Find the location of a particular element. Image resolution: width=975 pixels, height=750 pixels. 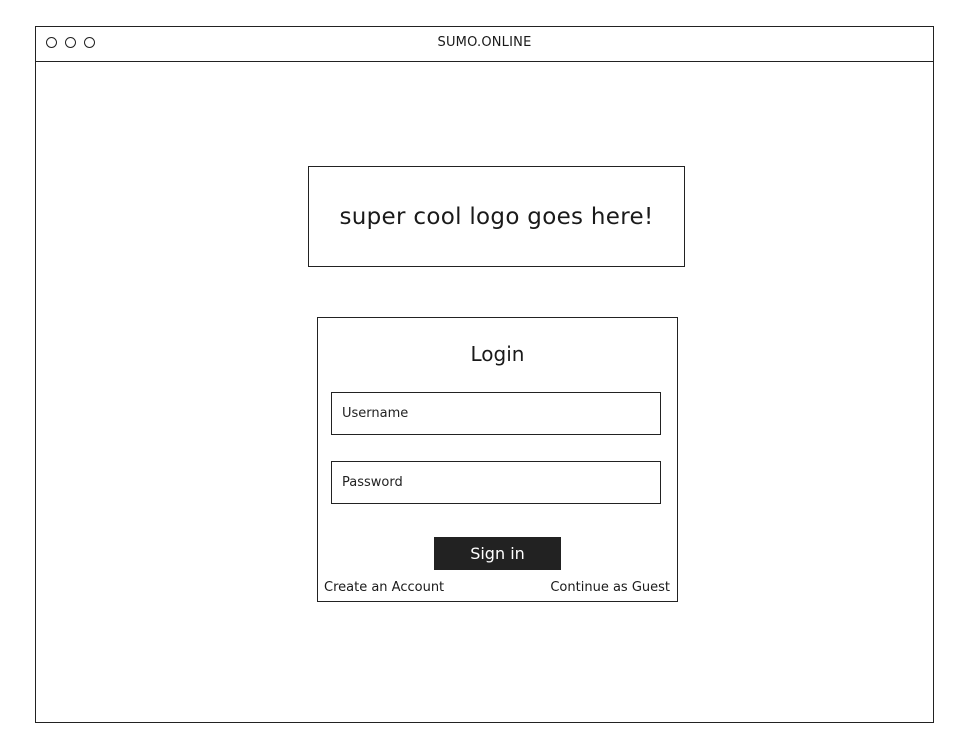

username-input is located at coordinates (496, 413).